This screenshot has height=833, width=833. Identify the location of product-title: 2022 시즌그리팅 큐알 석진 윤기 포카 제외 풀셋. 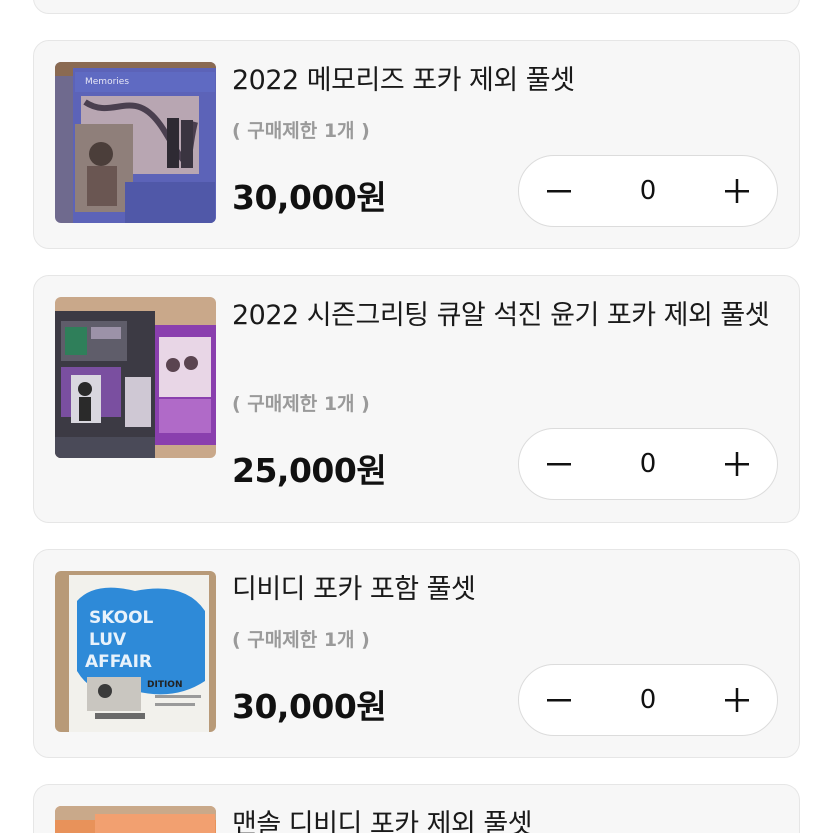
(503, 316).